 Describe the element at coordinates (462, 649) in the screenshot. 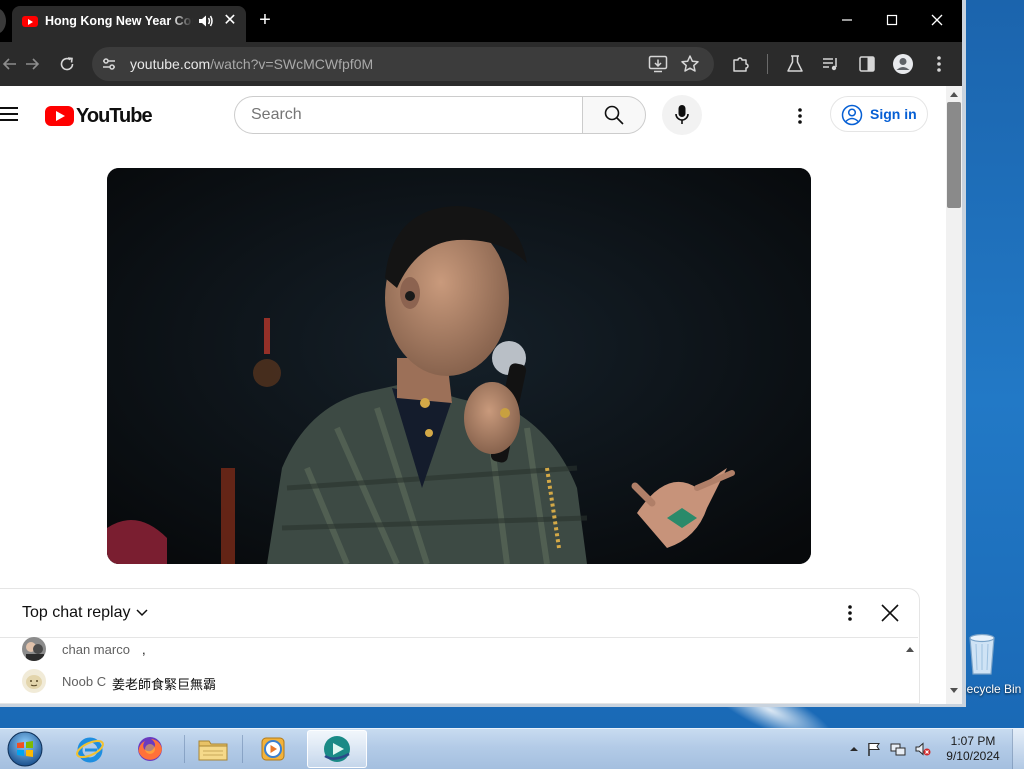

I see `chat-message: chan marco ,` at that location.